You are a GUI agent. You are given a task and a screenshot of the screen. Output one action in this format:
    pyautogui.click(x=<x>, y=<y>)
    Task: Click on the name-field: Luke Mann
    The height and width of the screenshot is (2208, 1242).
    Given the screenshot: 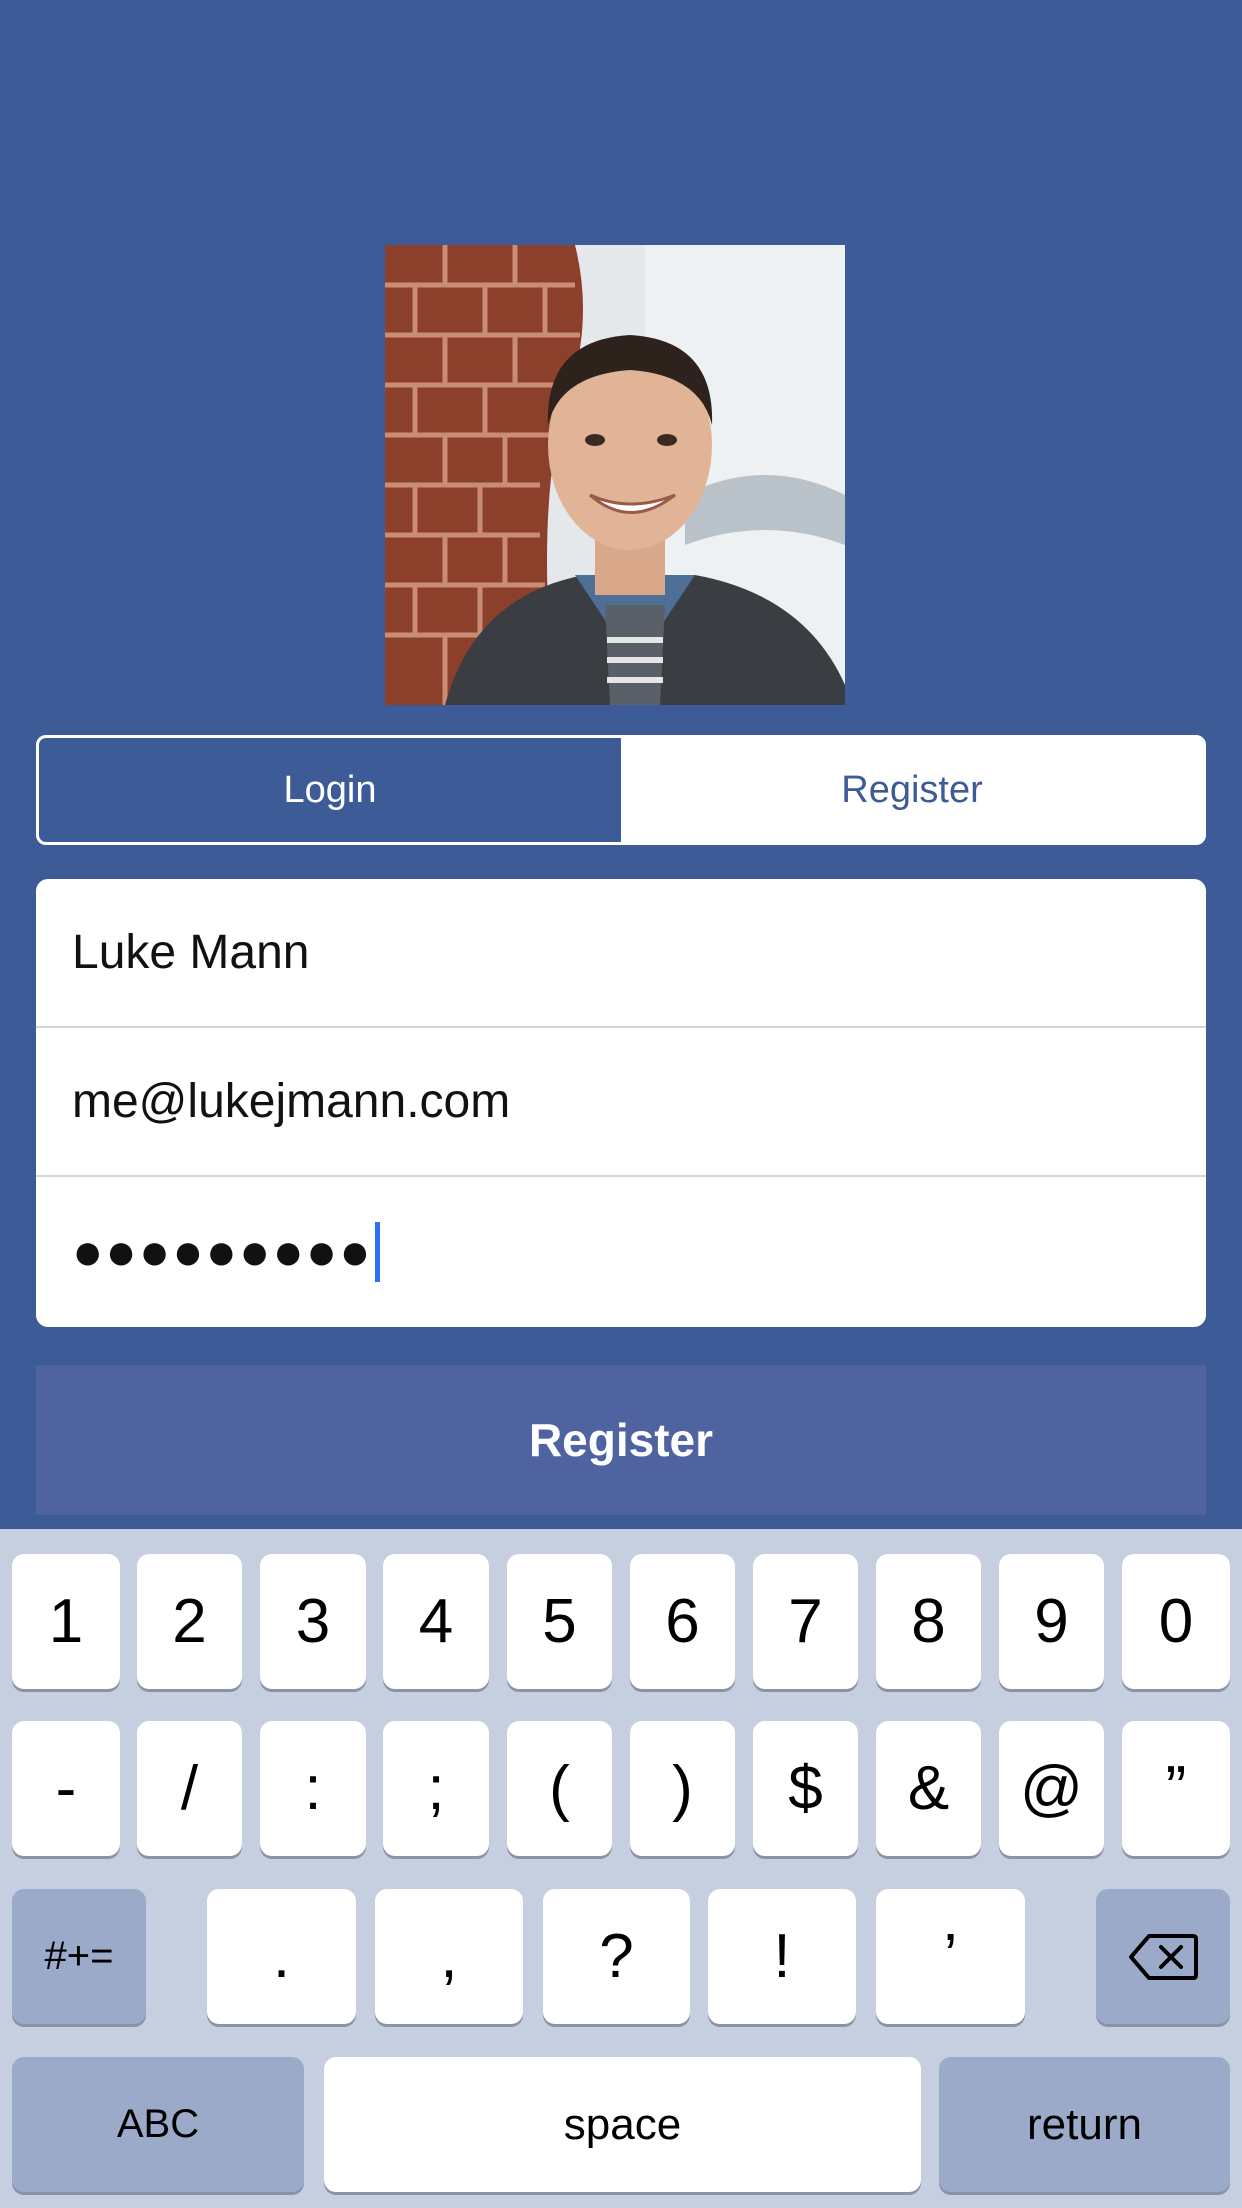 What is the action you would take?
    pyautogui.click(x=621, y=953)
    